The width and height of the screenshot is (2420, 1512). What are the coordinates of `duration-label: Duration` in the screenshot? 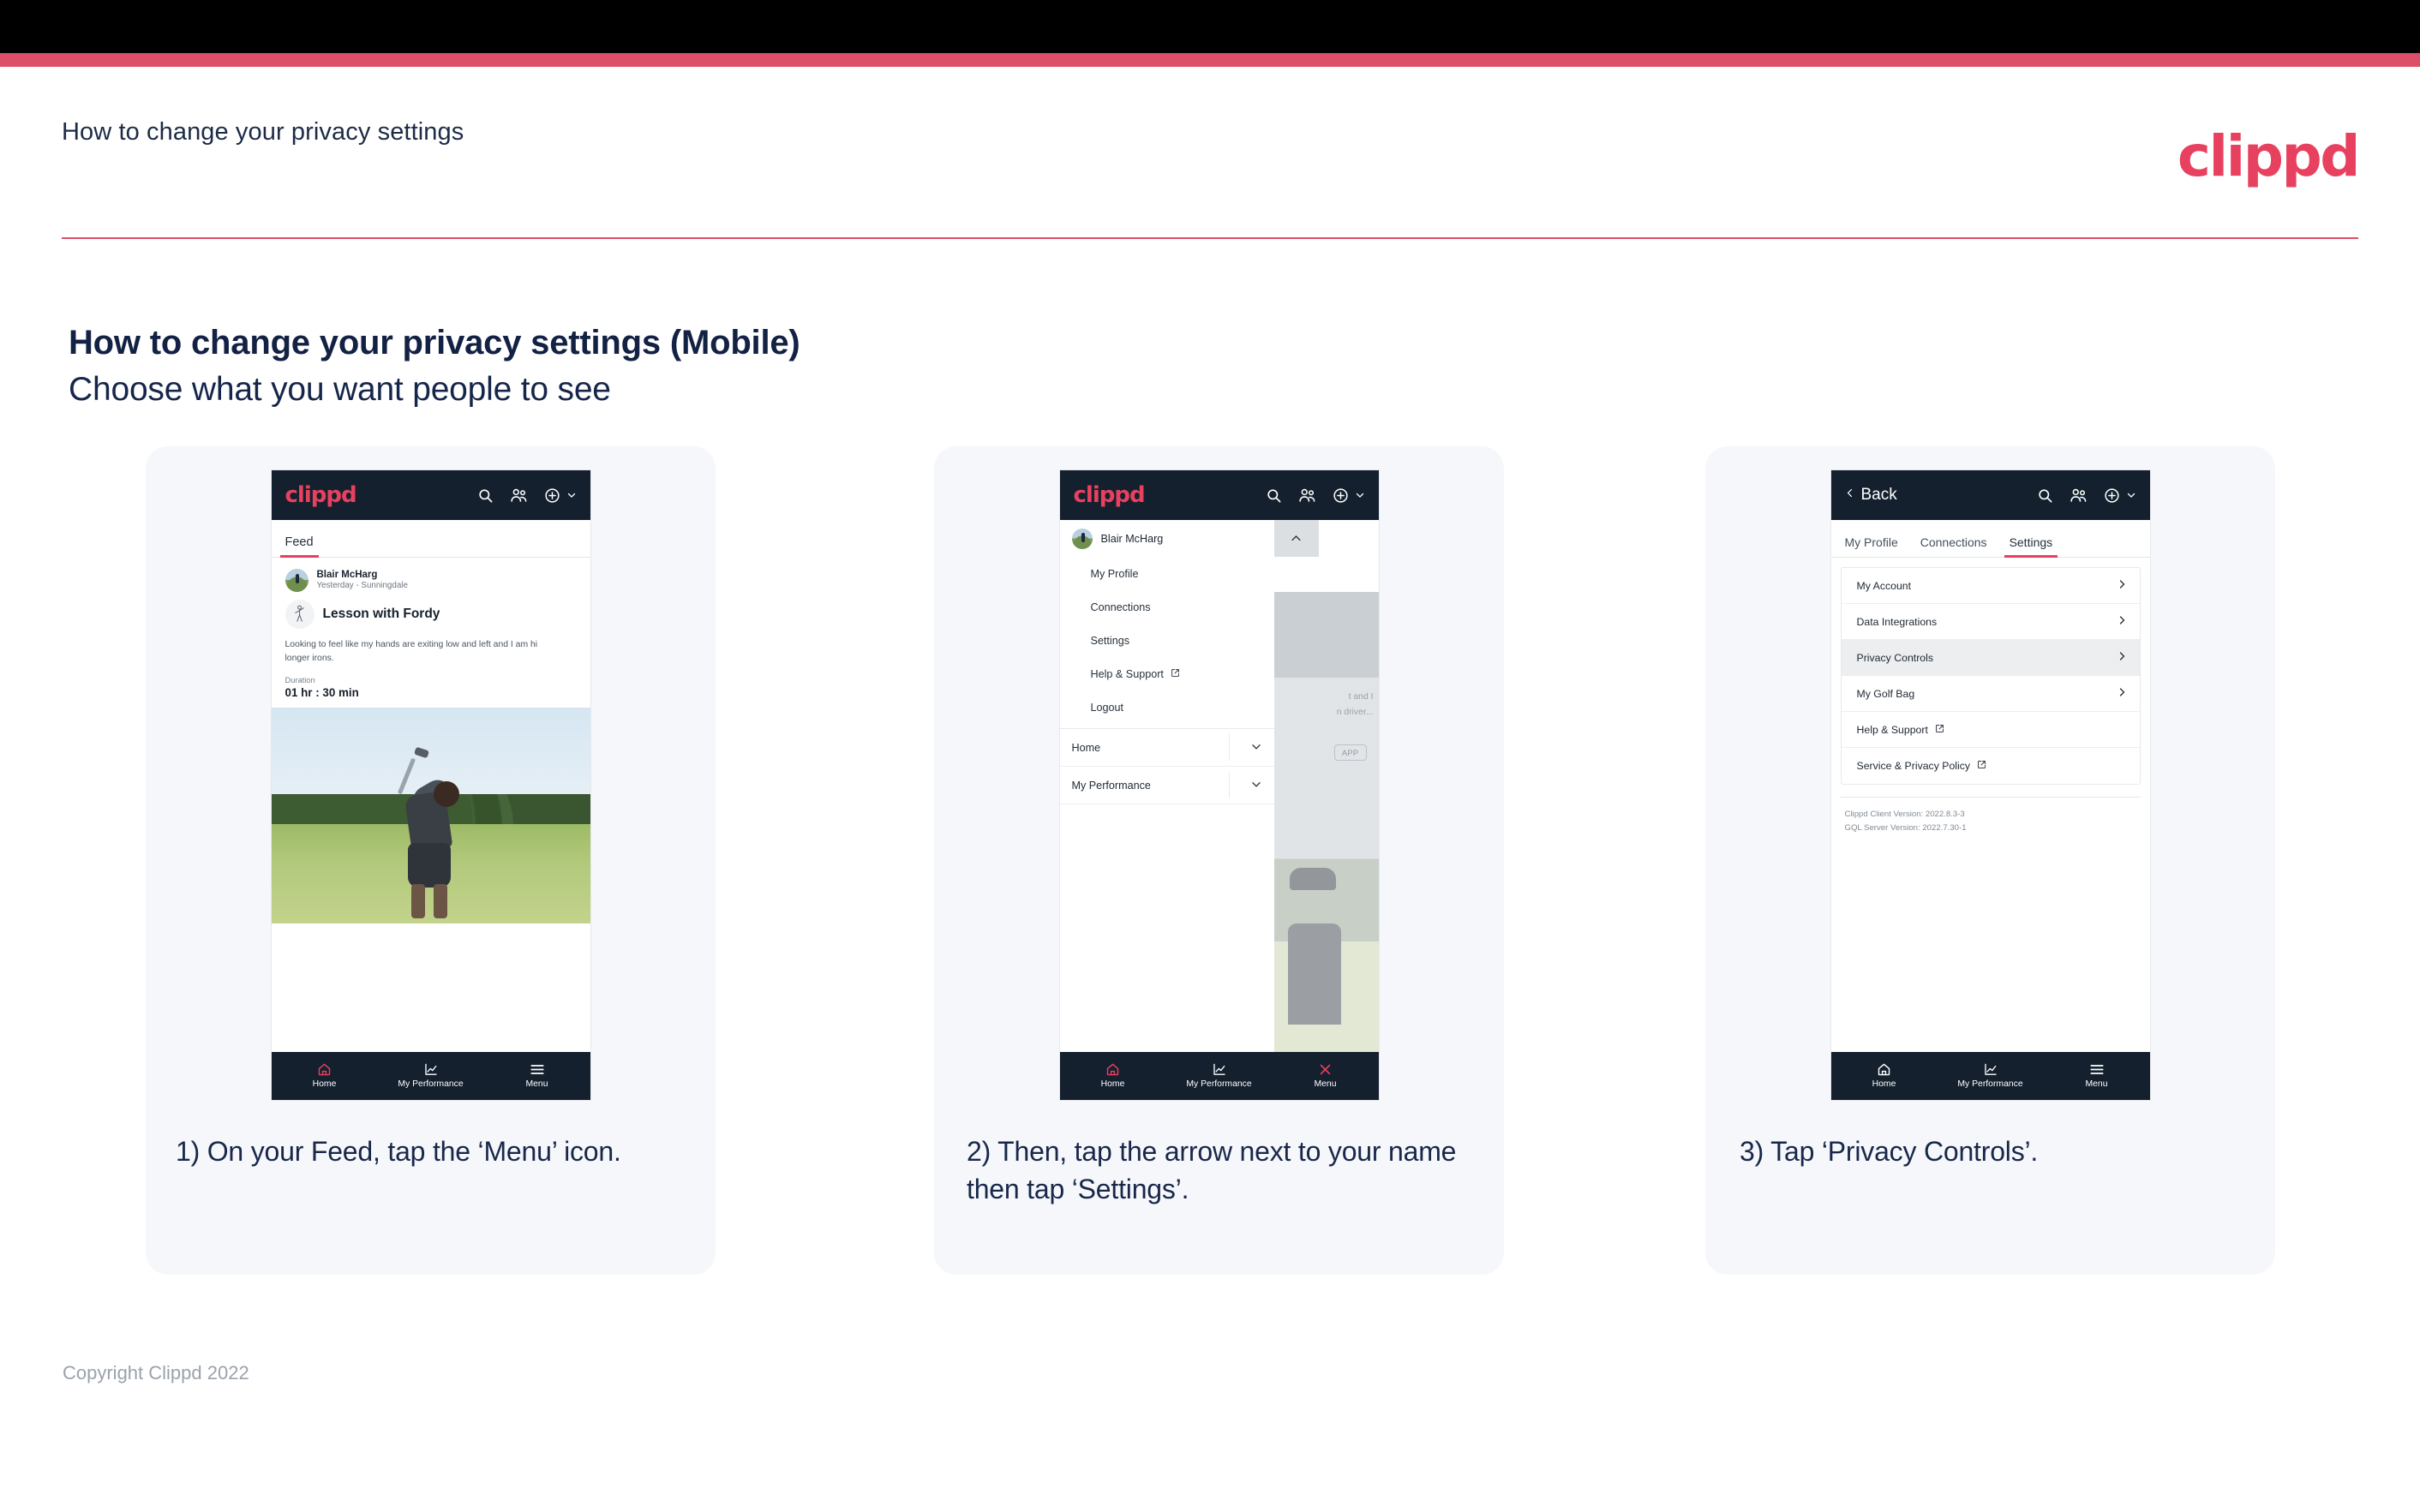 It's located at (300, 680).